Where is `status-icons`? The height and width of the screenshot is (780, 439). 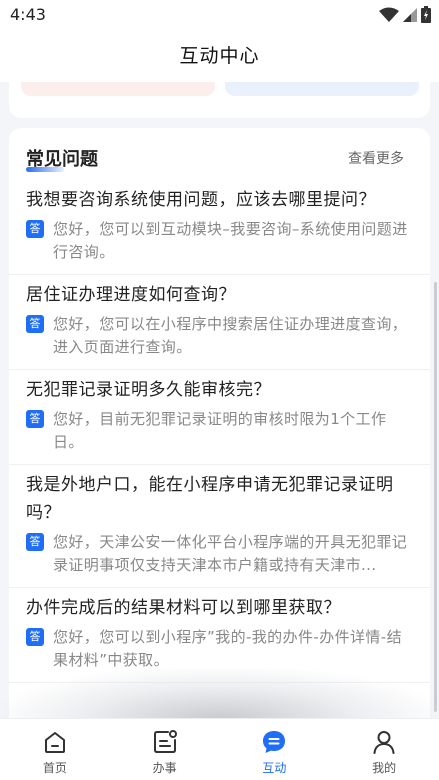
status-icons is located at coordinates (405, 14).